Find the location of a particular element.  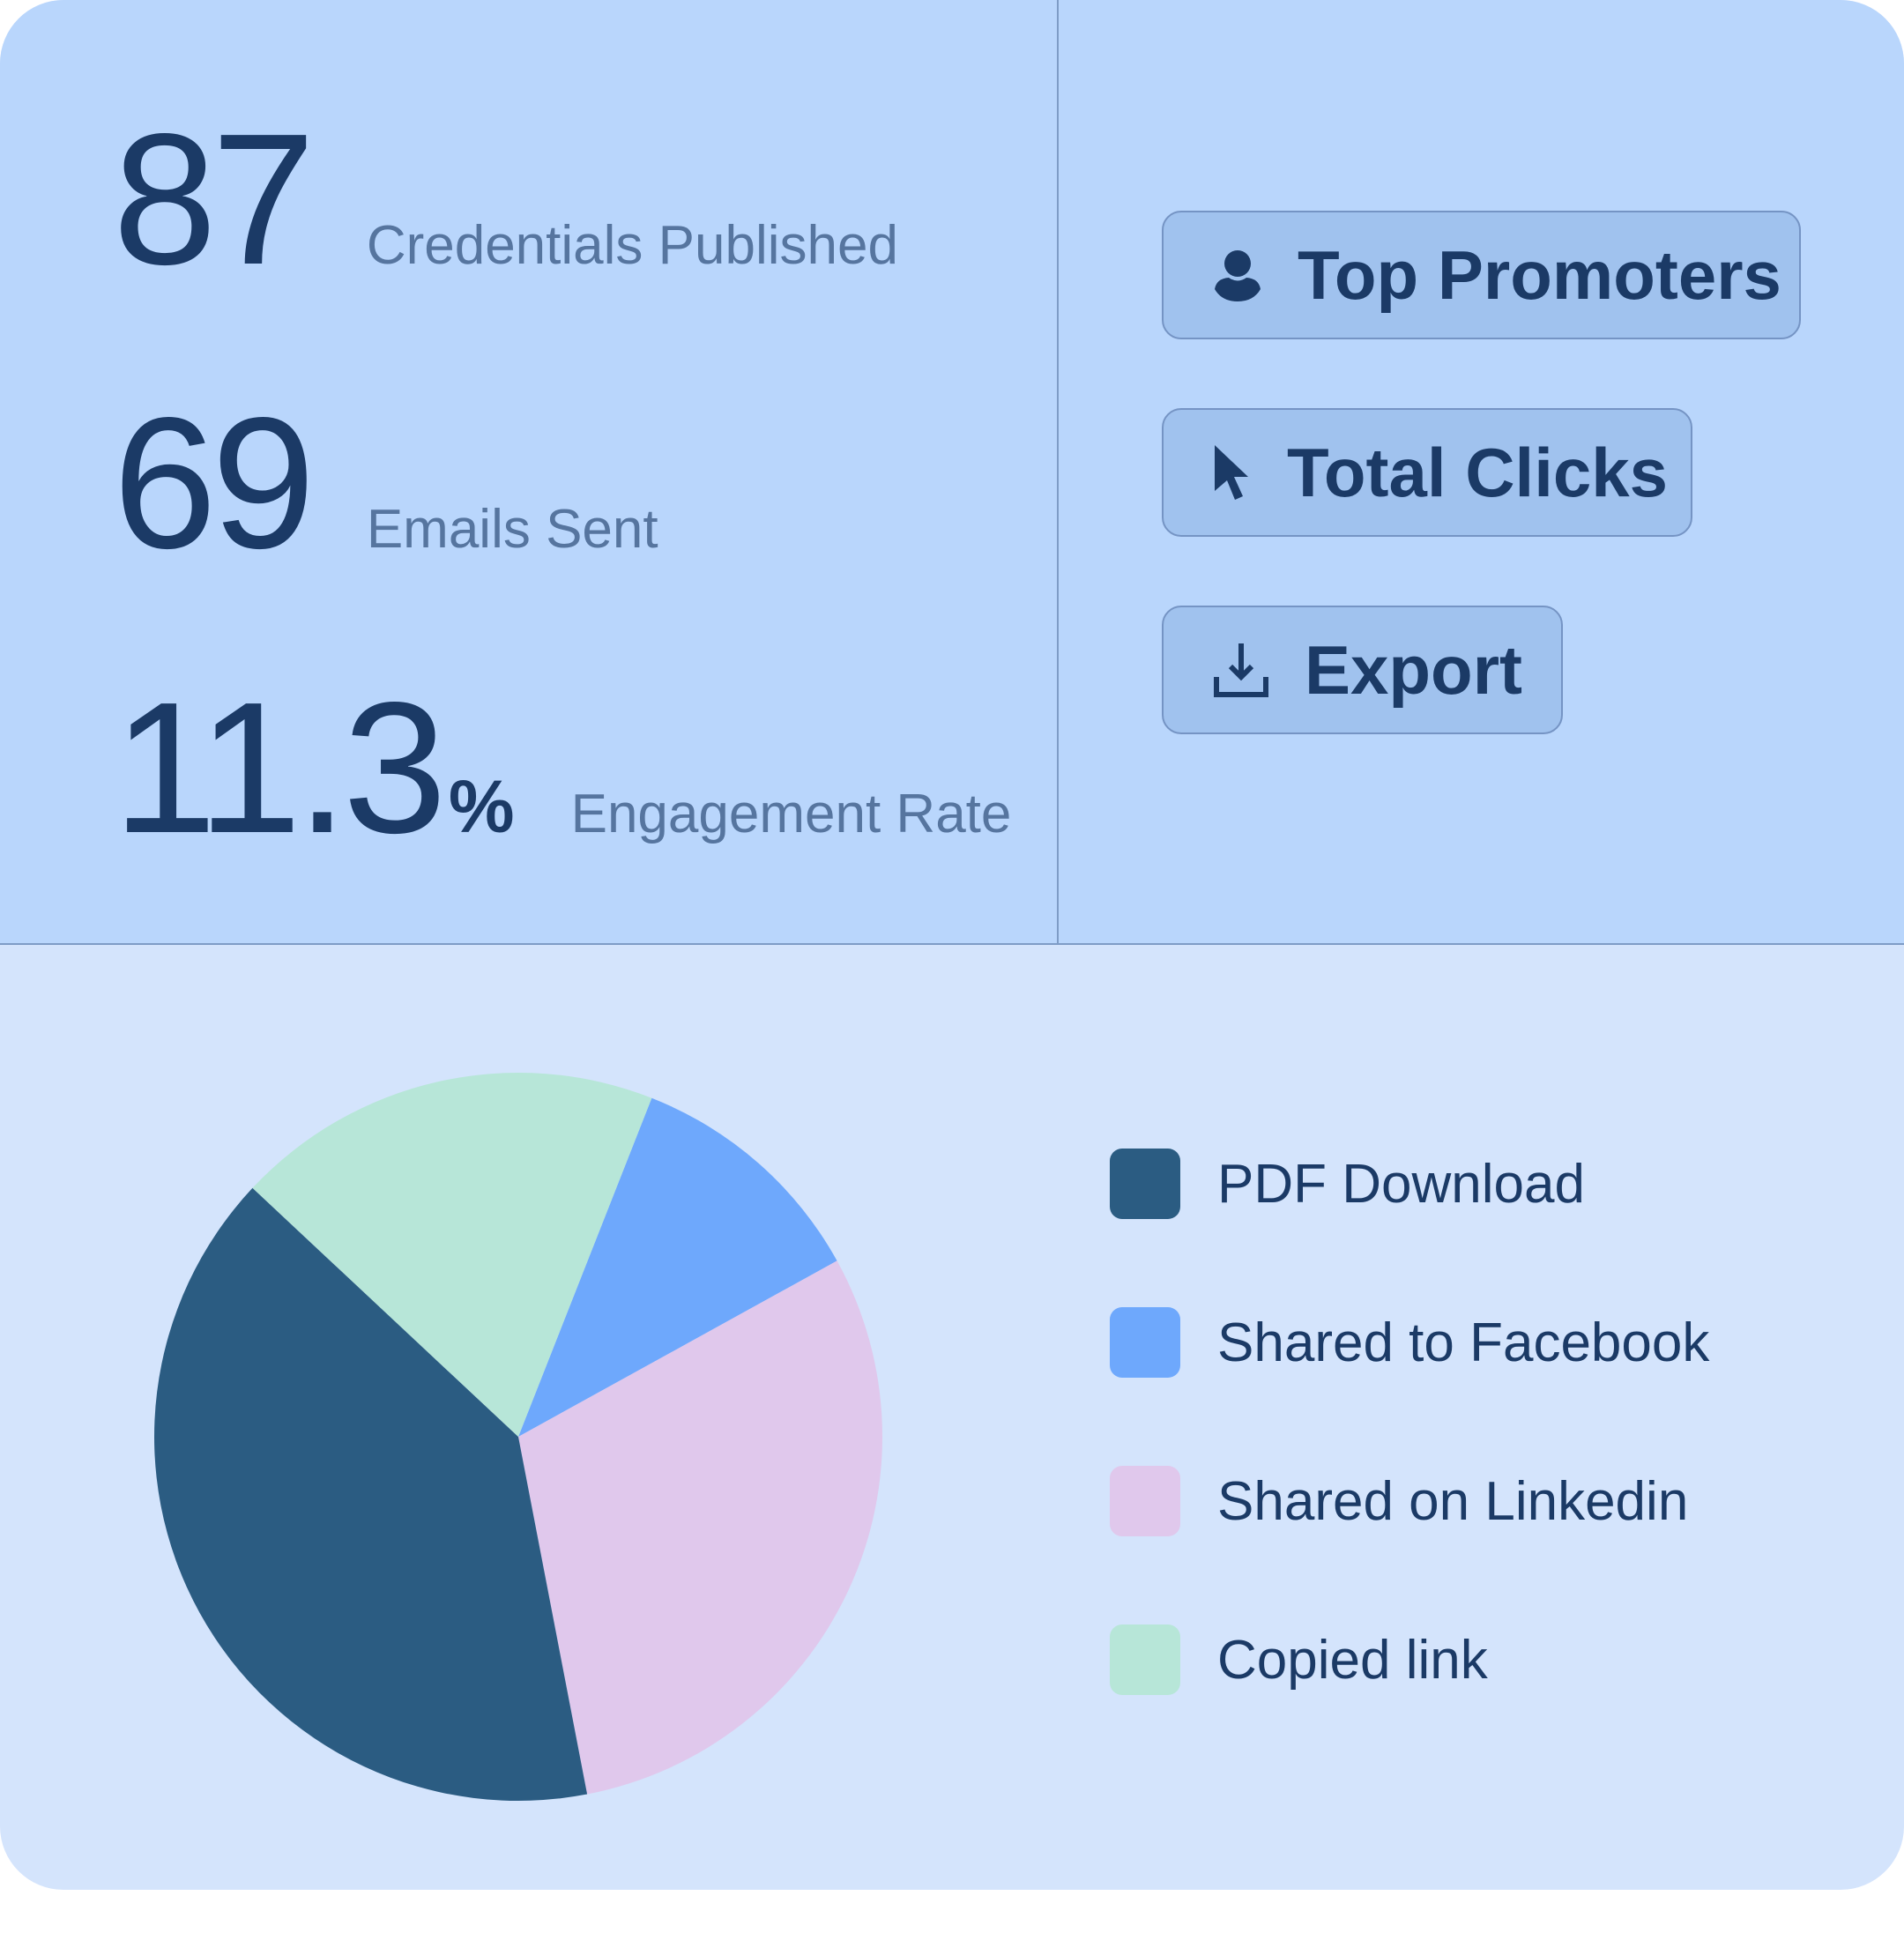

stat-engagement-rate: 11.3 % Engagement Rate is located at coordinates (562, 767).